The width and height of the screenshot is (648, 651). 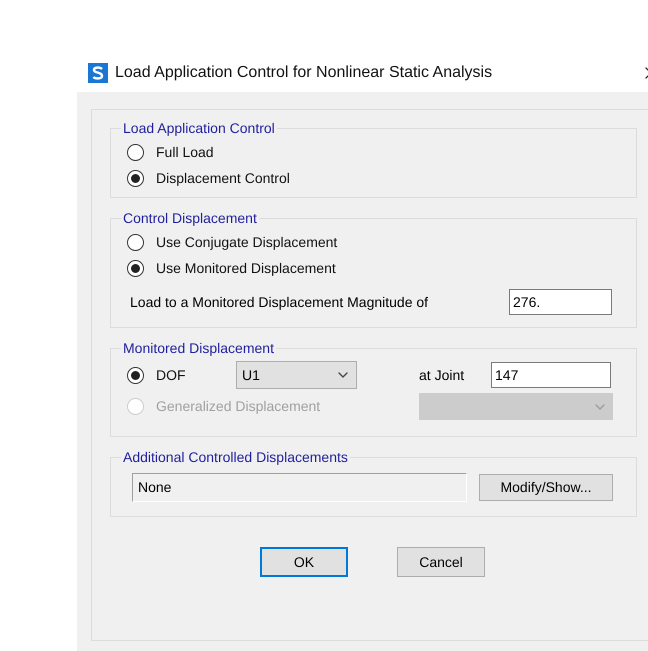 I want to click on field-label: Load to a Monitored Displacement Magnitude of, so click(x=279, y=302).